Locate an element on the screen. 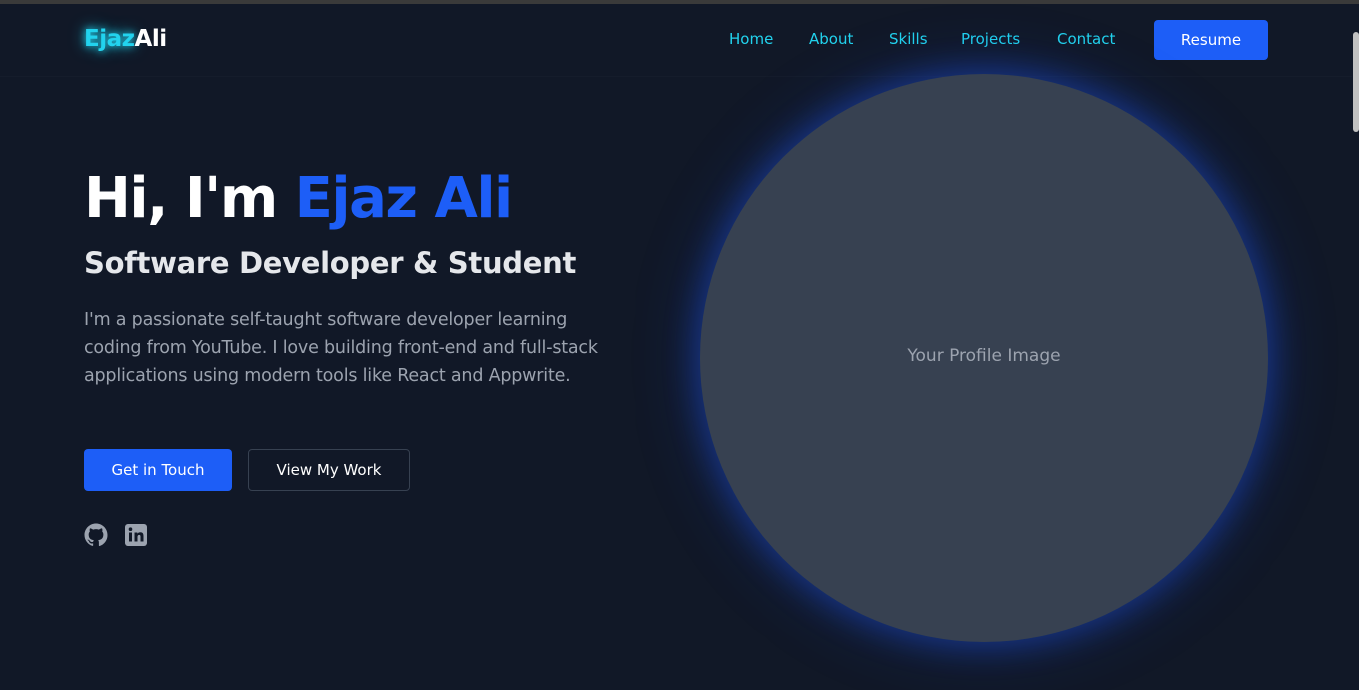 The height and width of the screenshot is (690, 1359). hero-subtitle: Software Developer & Student is located at coordinates (330, 263).